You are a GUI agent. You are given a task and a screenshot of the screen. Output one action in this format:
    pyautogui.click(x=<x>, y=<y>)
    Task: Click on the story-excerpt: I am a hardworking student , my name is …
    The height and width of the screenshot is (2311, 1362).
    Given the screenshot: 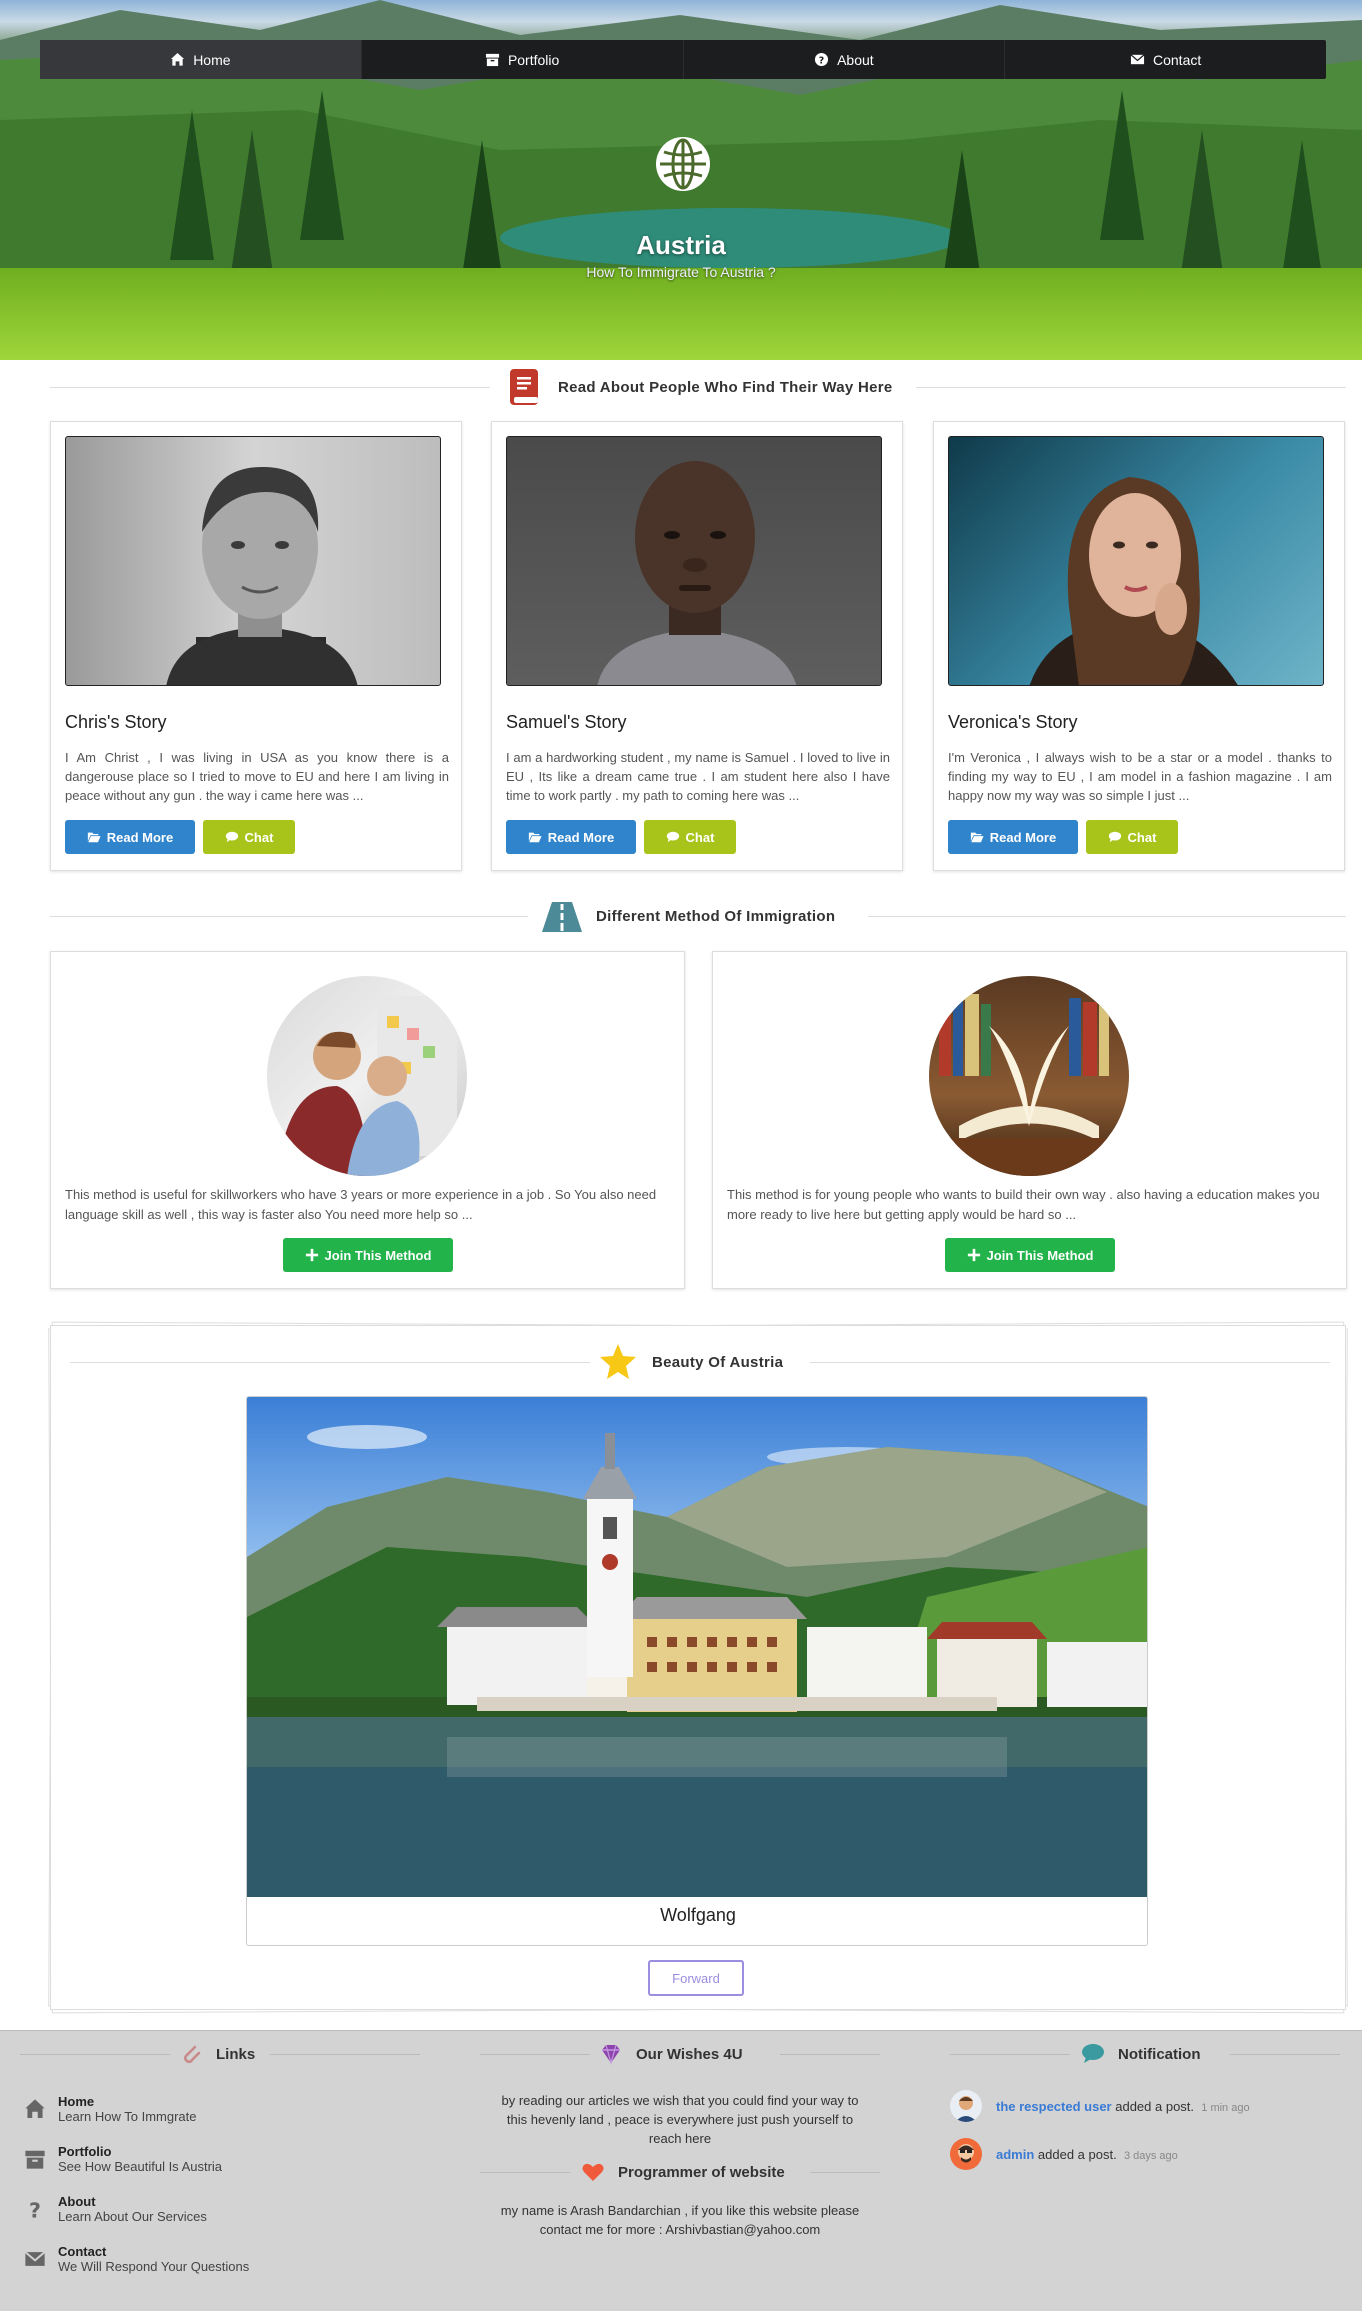 What is the action you would take?
    pyautogui.click(x=698, y=776)
    